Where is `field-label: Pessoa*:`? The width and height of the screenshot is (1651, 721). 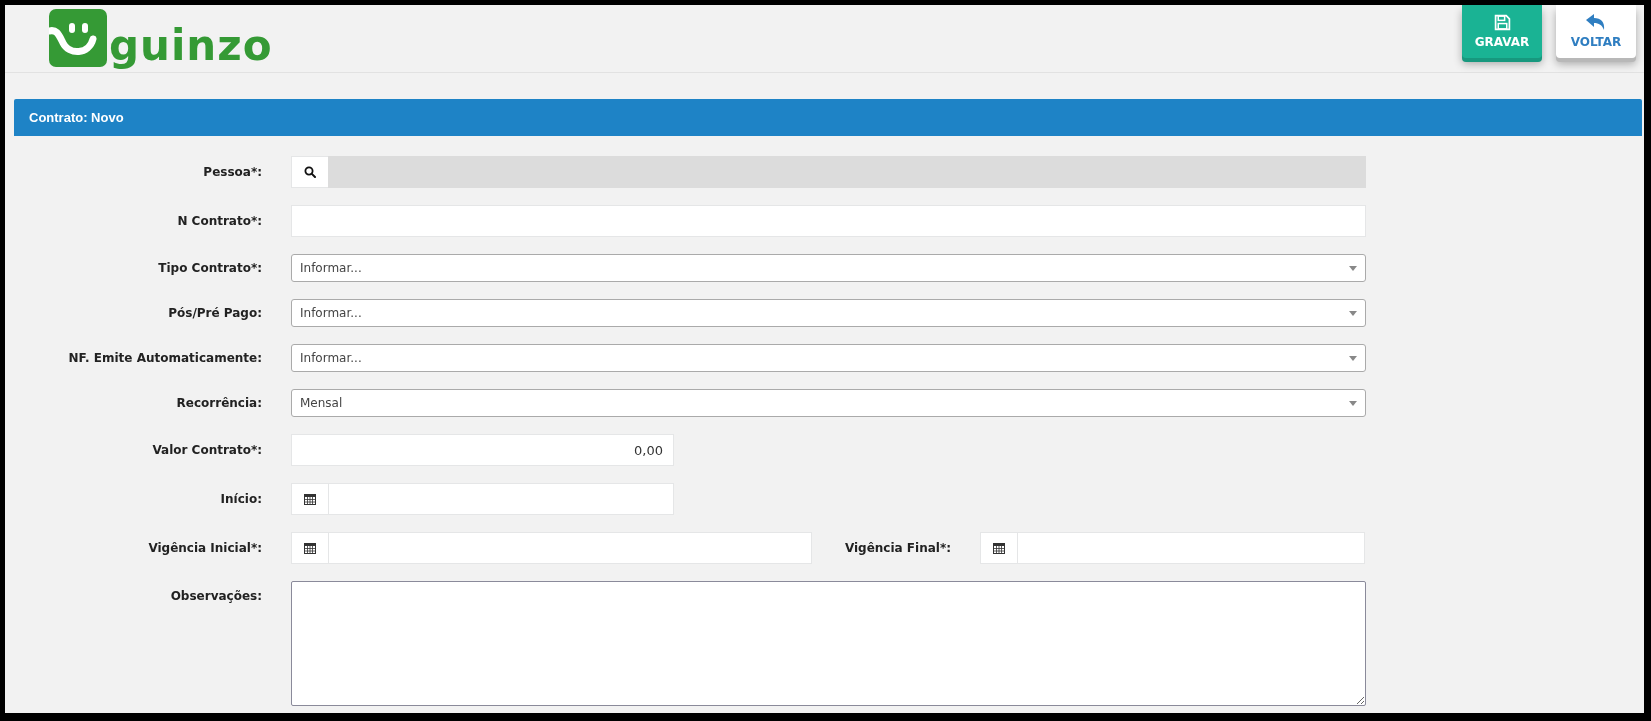
field-label: Pessoa*: is located at coordinates (232, 172).